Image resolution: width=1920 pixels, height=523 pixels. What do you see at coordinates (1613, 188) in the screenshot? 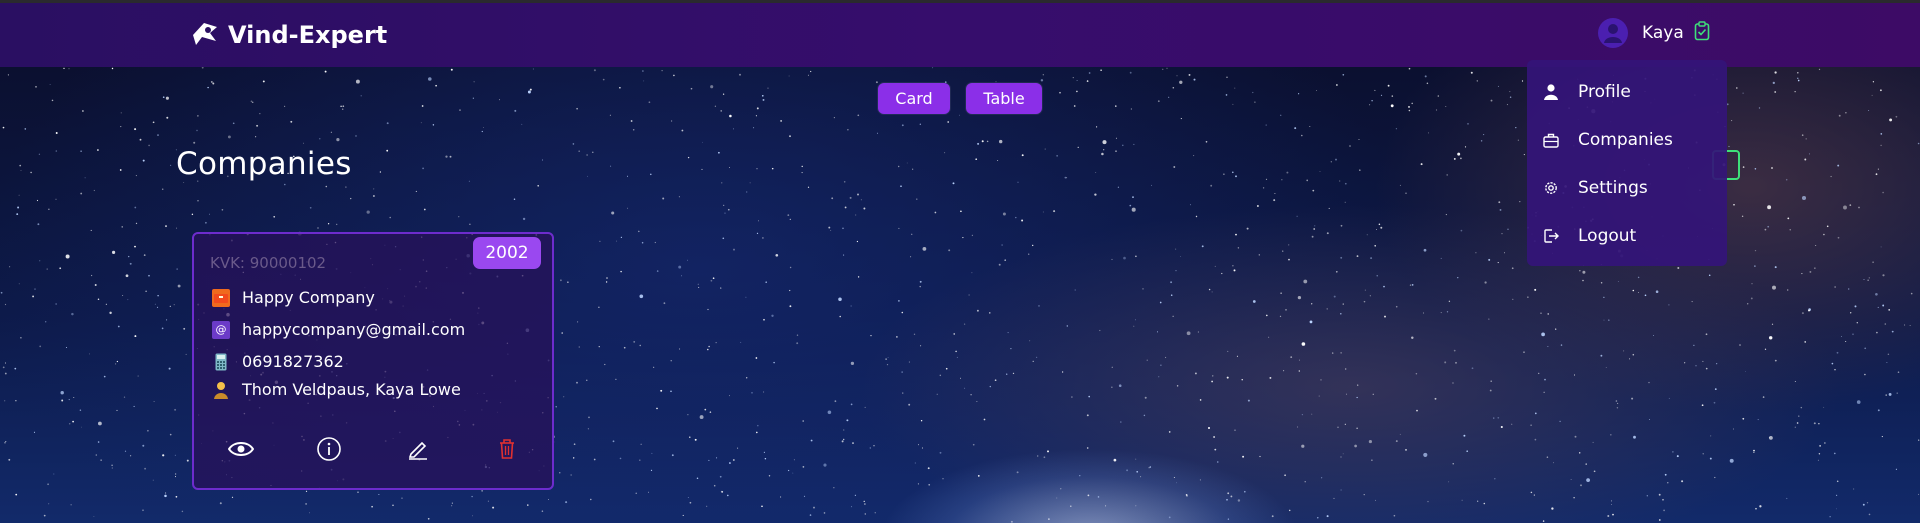
I see `menu-item-label: Settings` at bounding box center [1613, 188].